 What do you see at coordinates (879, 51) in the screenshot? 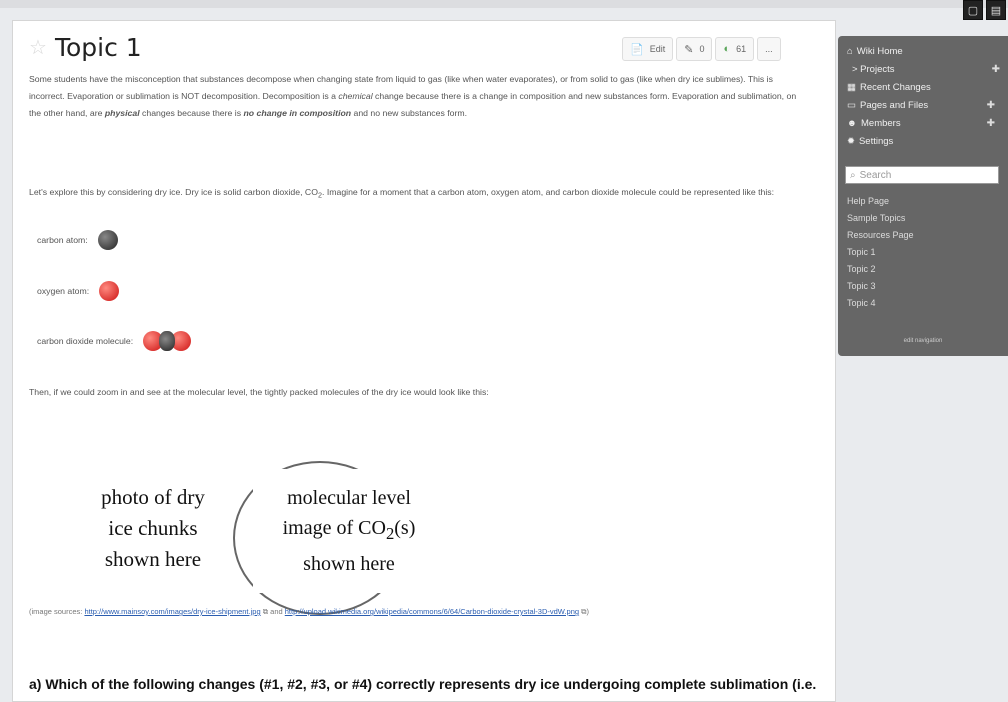
I see `wiki-home-label: Wiki Home` at bounding box center [879, 51].